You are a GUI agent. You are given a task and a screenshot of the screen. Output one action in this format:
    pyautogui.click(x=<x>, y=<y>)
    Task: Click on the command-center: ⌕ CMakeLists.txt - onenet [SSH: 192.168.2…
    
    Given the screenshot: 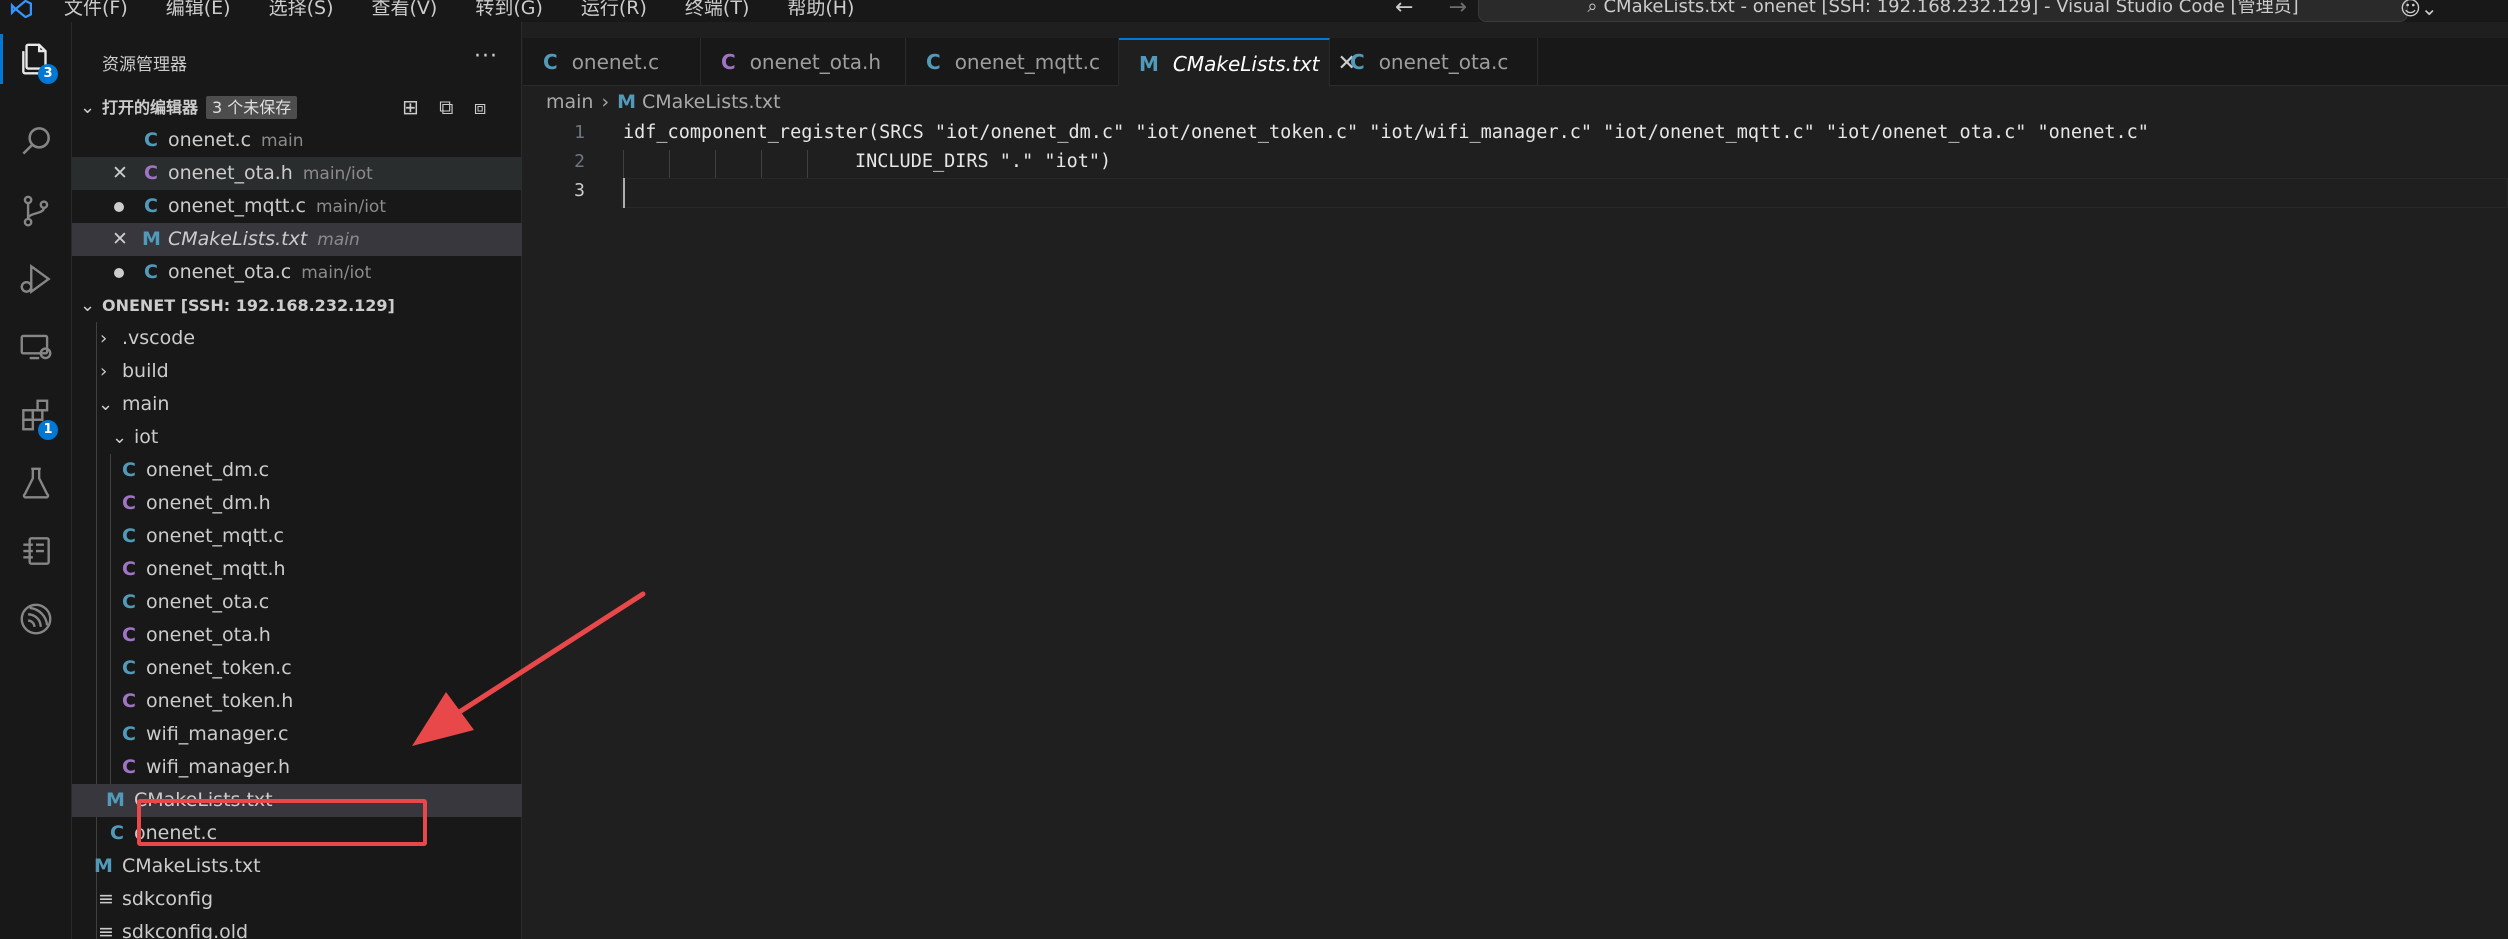 What is the action you would take?
    pyautogui.click(x=1943, y=11)
    